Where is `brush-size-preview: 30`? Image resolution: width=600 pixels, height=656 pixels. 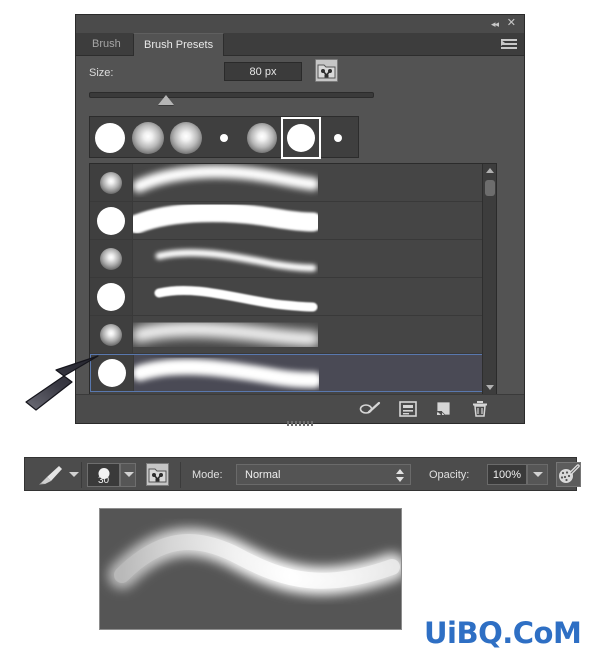
brush-size-preview: 30 is located at coordinates (103, 475).